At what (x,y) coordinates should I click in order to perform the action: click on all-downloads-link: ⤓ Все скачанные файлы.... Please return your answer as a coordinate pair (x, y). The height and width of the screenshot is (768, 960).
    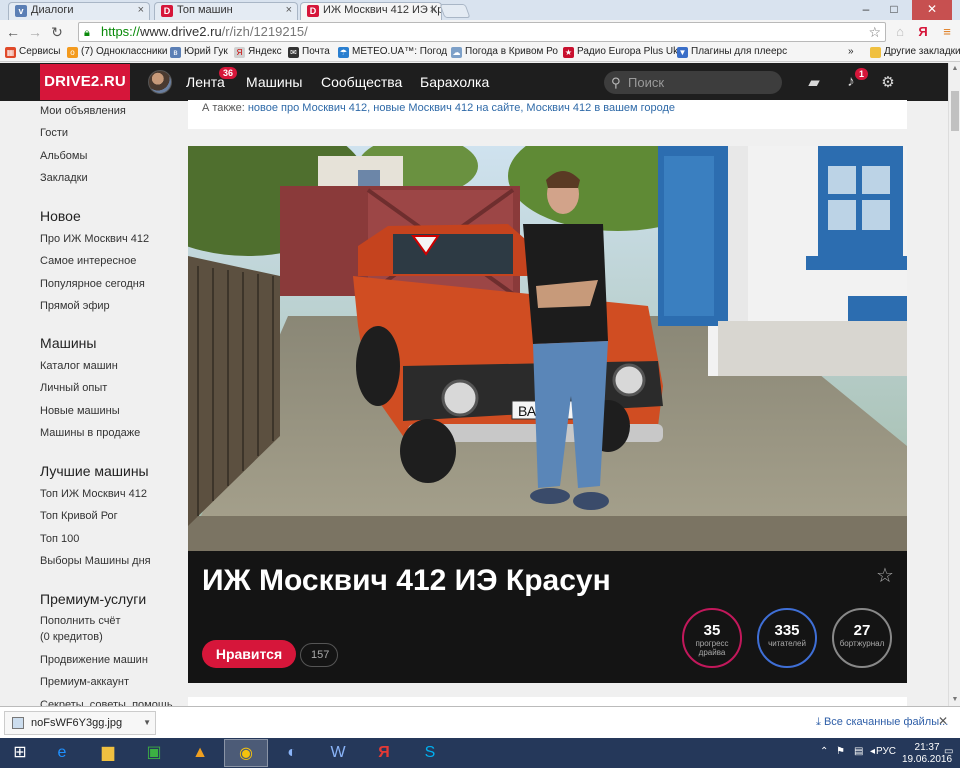
    Looking at the image, I should click on (882, 722).